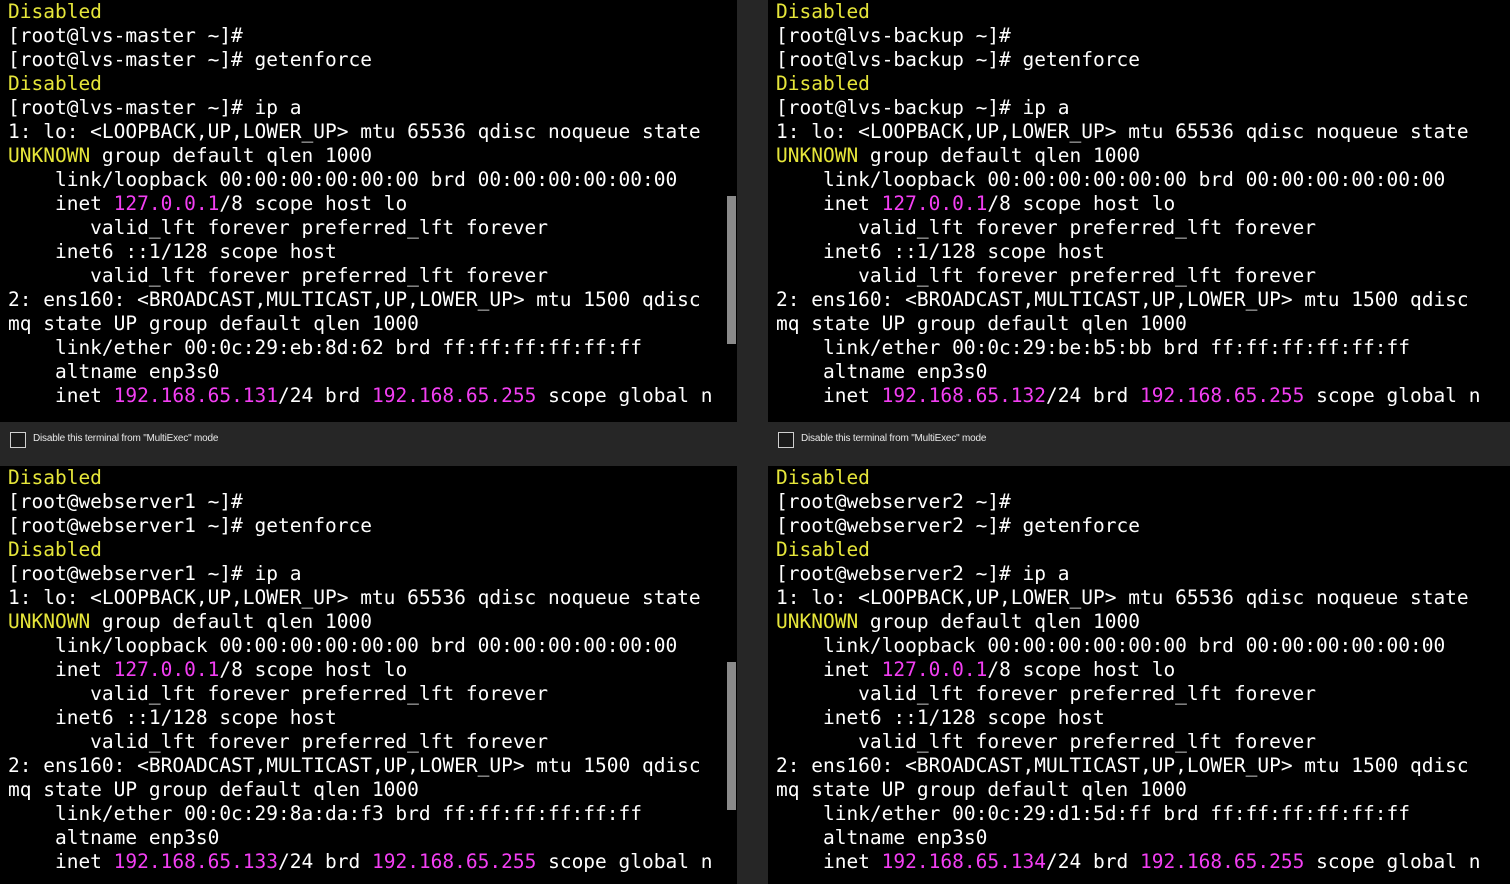 Image resolution: width=1510 pixels, height=884 pixels. What do you see at coordinates (923, 573) in the screenshot?
I see `terminal-text-segment: [root@webserver2 ~]# ip a` at bounding box center [923, 573].